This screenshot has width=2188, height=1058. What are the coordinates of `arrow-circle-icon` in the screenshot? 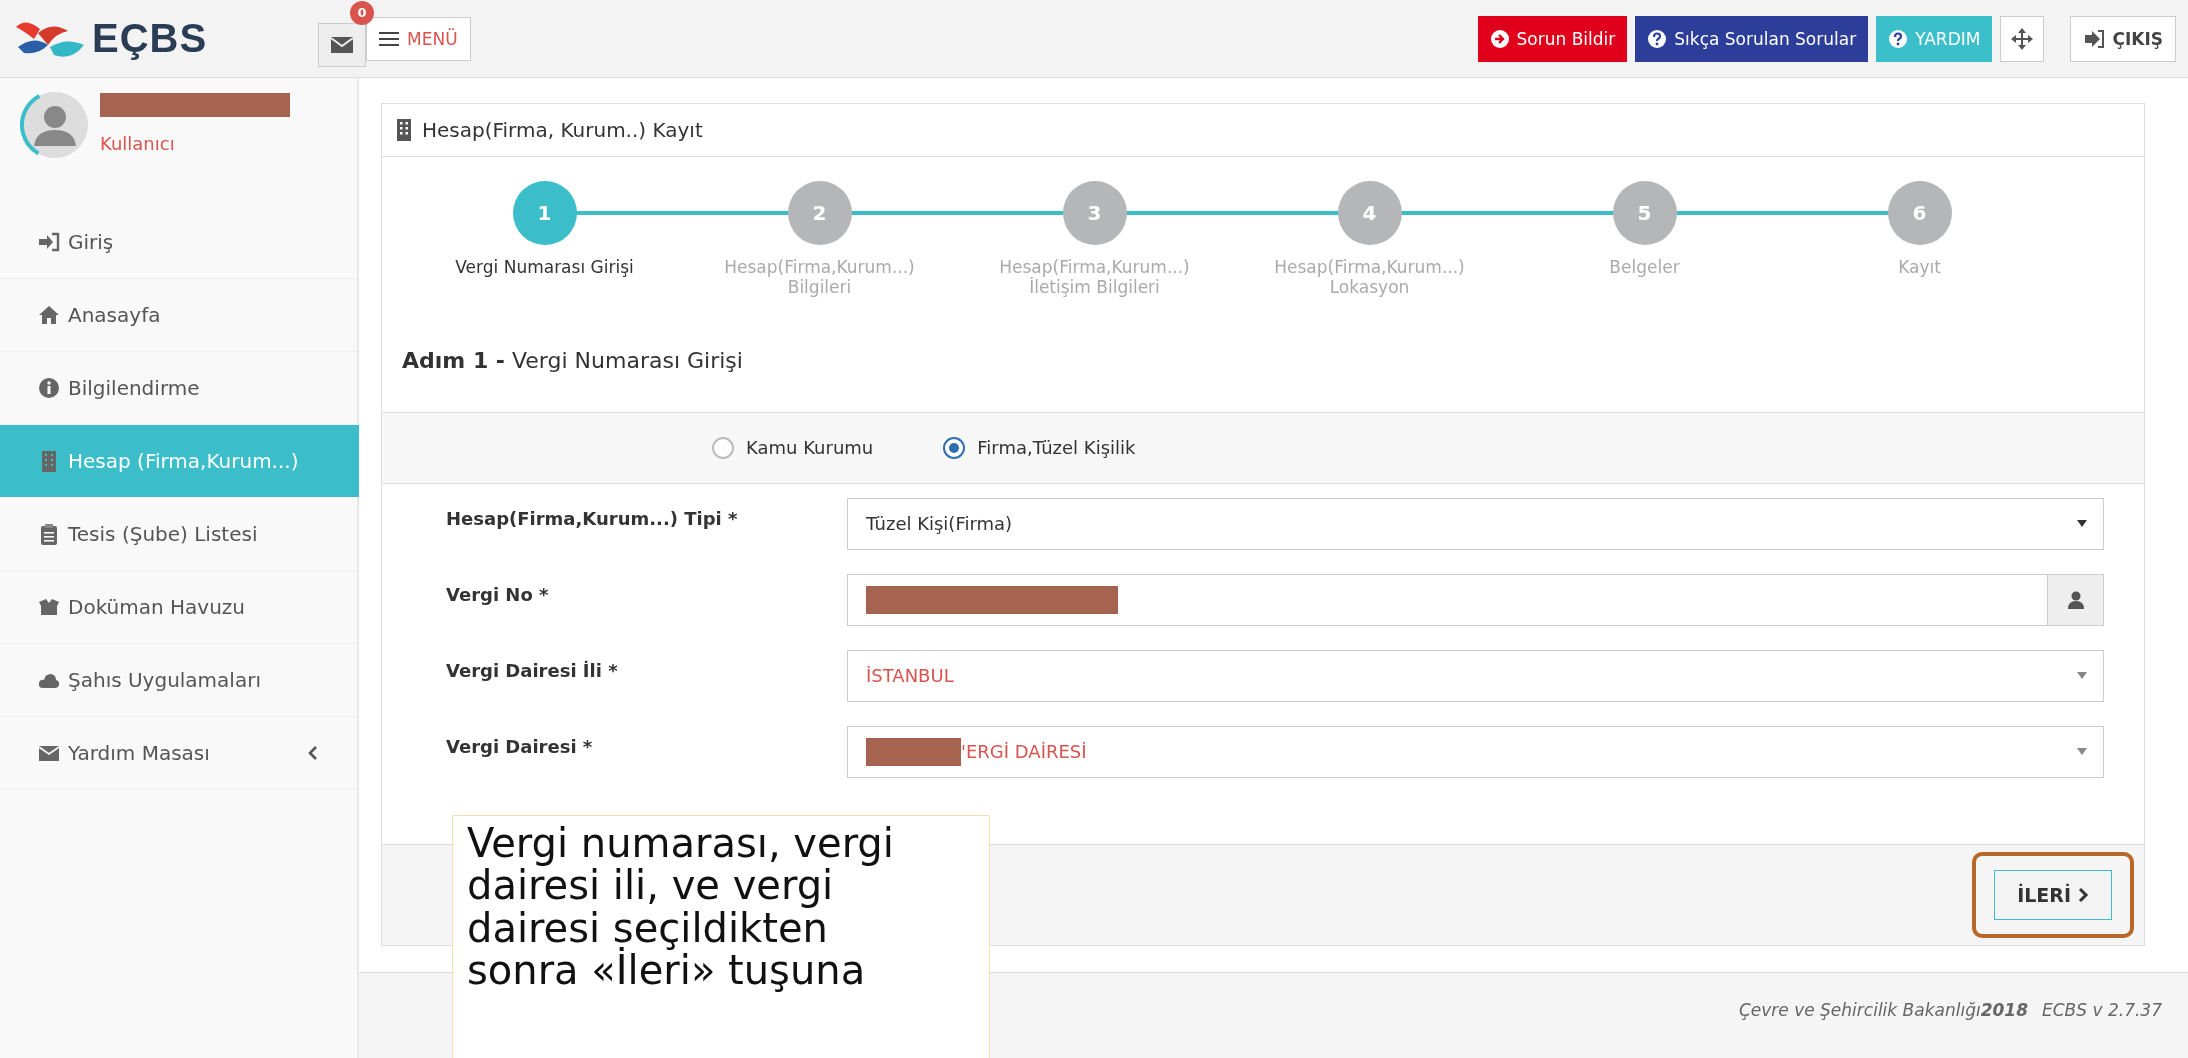 It's located at (1499, 38).